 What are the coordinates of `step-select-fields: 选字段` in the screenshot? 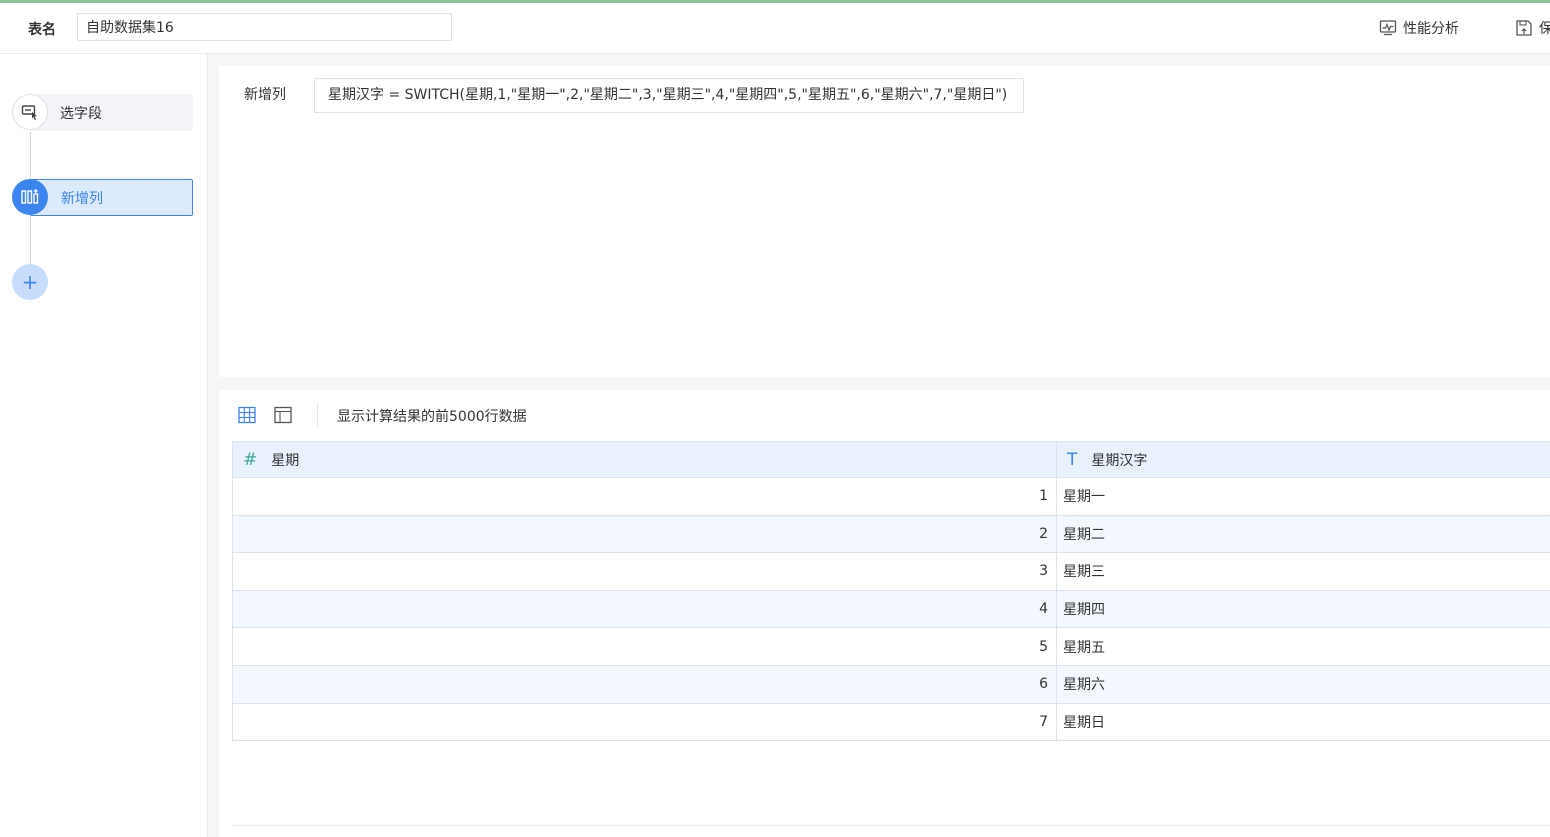 It's located at (111, 112).